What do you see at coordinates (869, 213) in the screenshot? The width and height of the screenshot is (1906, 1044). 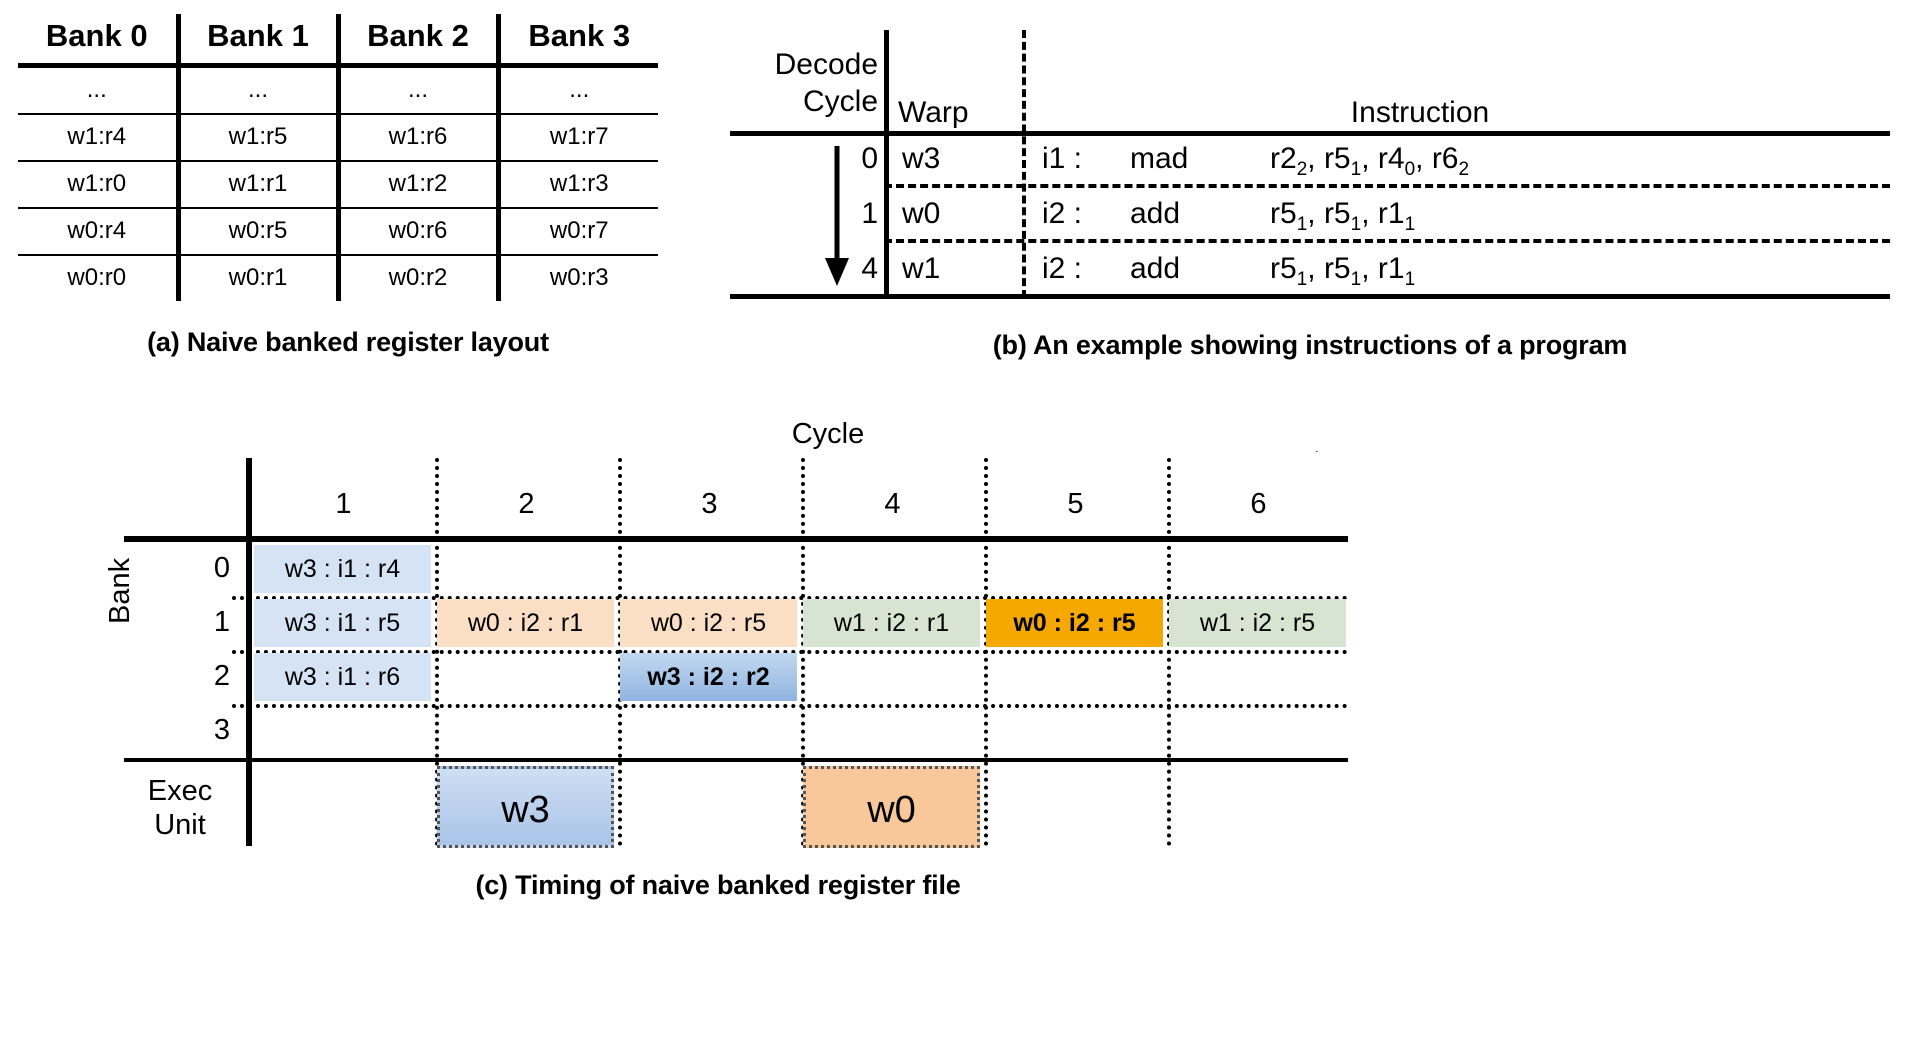 I see `decode-cycle-value: 1` at bounding box center [869, 213].